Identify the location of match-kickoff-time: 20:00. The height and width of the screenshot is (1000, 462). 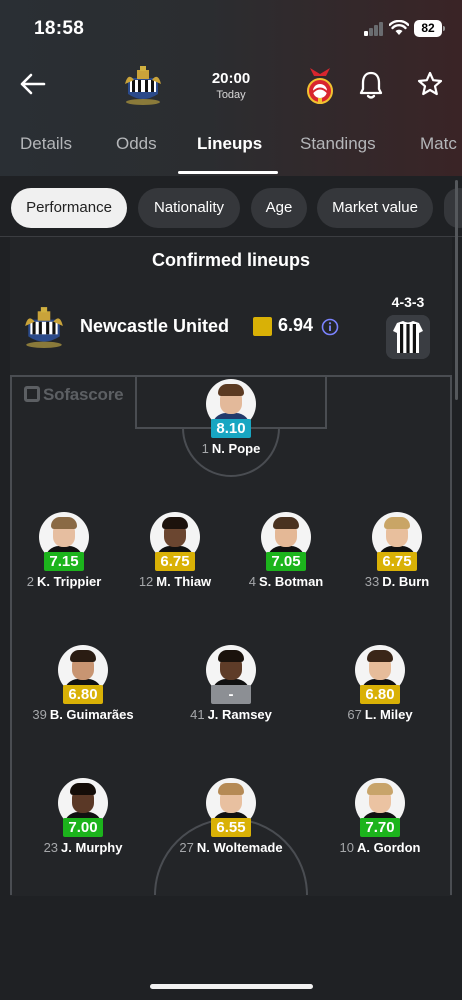
(231, 78).